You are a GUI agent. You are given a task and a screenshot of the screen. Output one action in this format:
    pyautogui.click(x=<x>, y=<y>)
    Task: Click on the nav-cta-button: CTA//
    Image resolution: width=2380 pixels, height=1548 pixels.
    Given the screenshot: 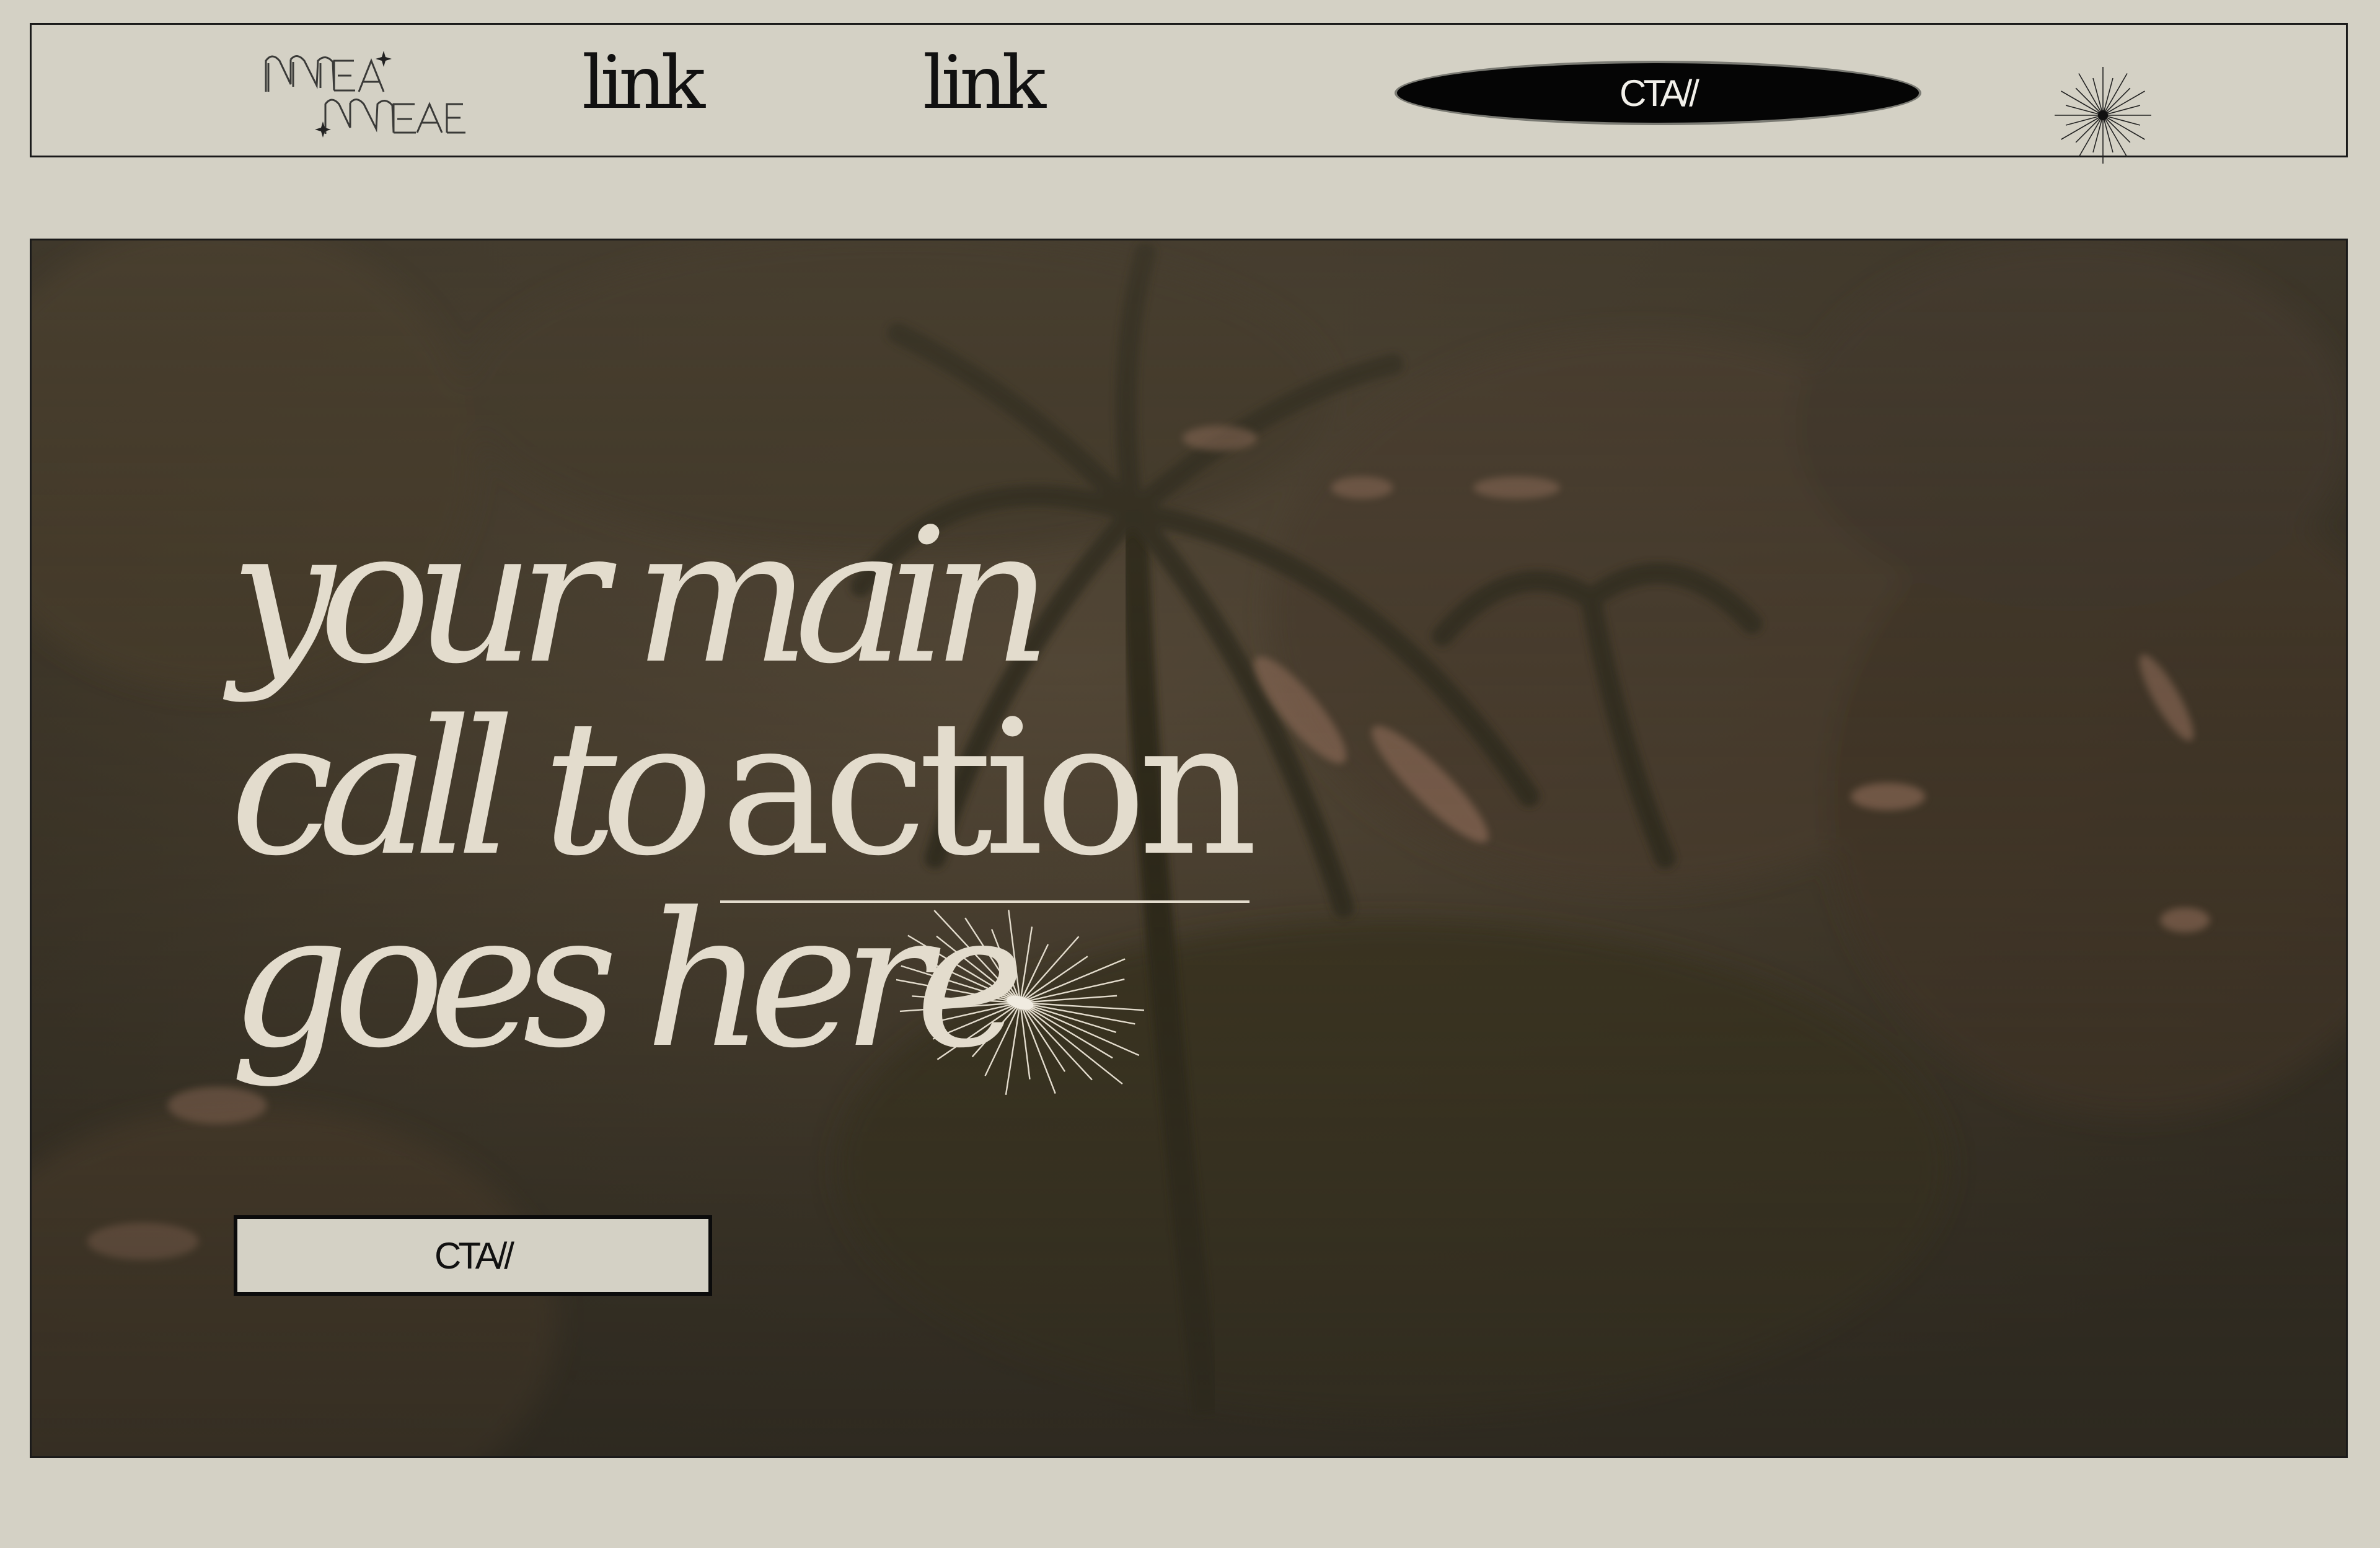 What is the action you would take?
    pyautogui.click(x=1658, y=93)
    